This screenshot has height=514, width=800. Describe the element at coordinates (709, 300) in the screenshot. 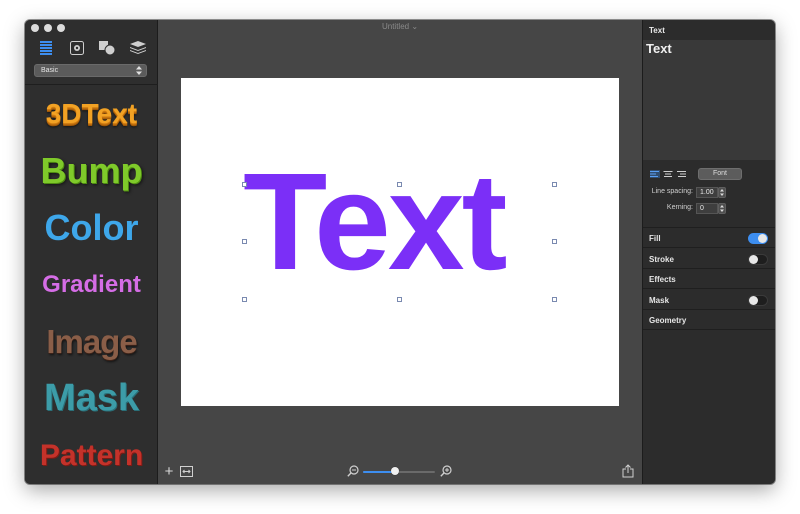

I see `mask-section: Mask` at that location.